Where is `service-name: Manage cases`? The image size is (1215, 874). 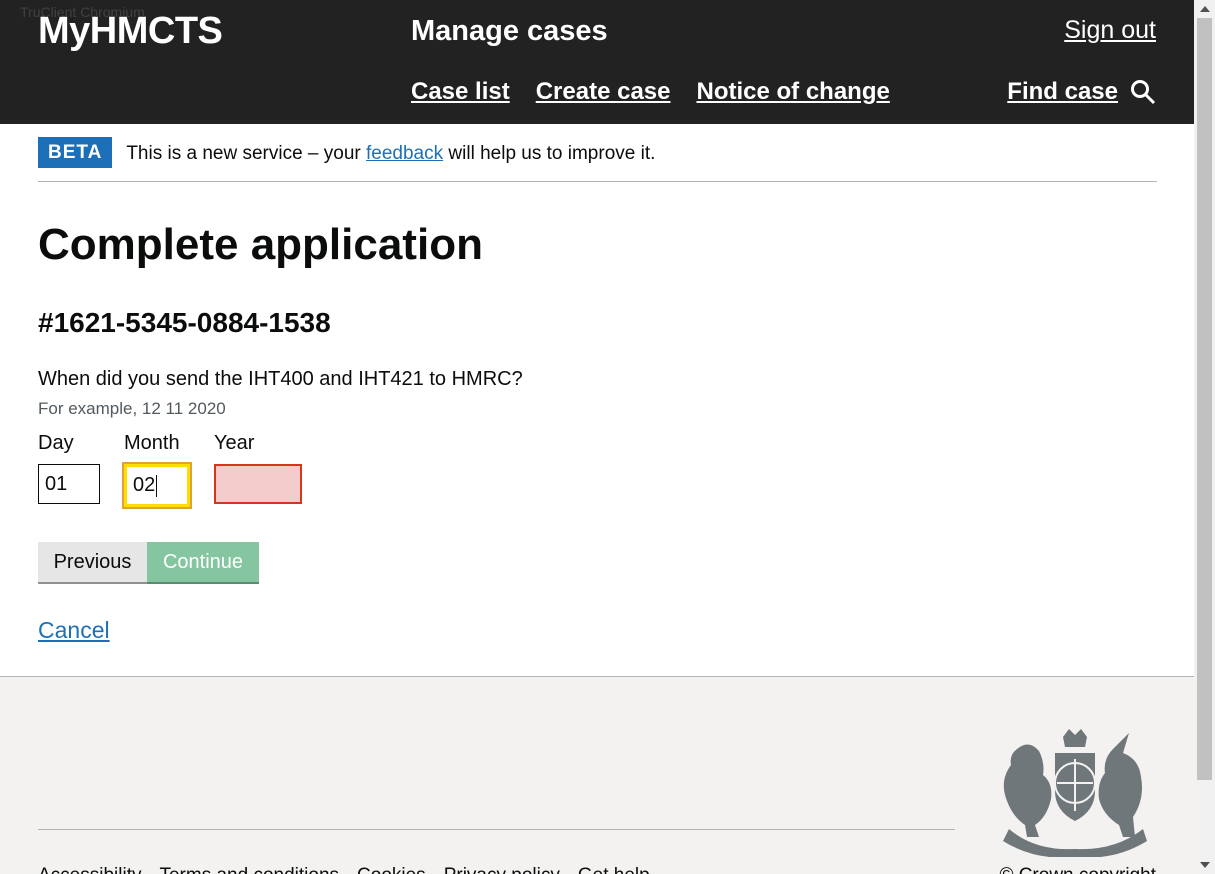 service-name: Manage cases is located at coordinates (509, 31).